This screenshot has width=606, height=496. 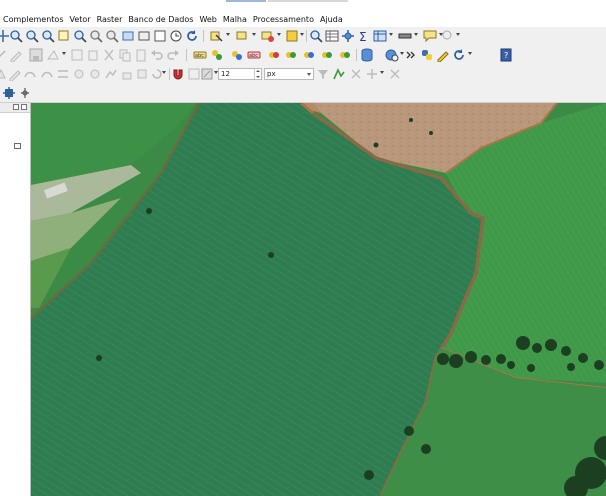 I want to click on zoom-next-icon, so click(x=112, y=36).